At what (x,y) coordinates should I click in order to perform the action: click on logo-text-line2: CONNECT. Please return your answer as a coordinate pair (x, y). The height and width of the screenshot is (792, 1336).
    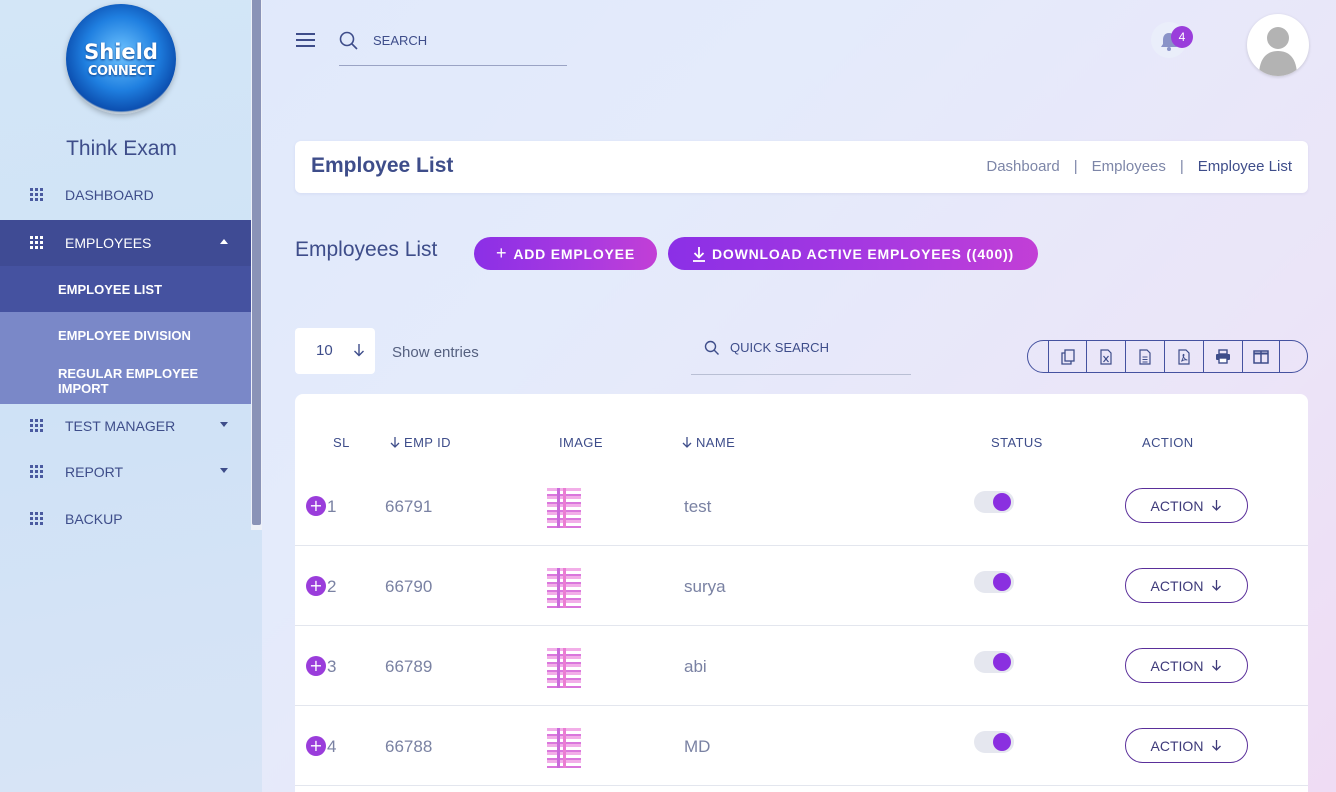
    Looking at the image, I should click on (121, 71).